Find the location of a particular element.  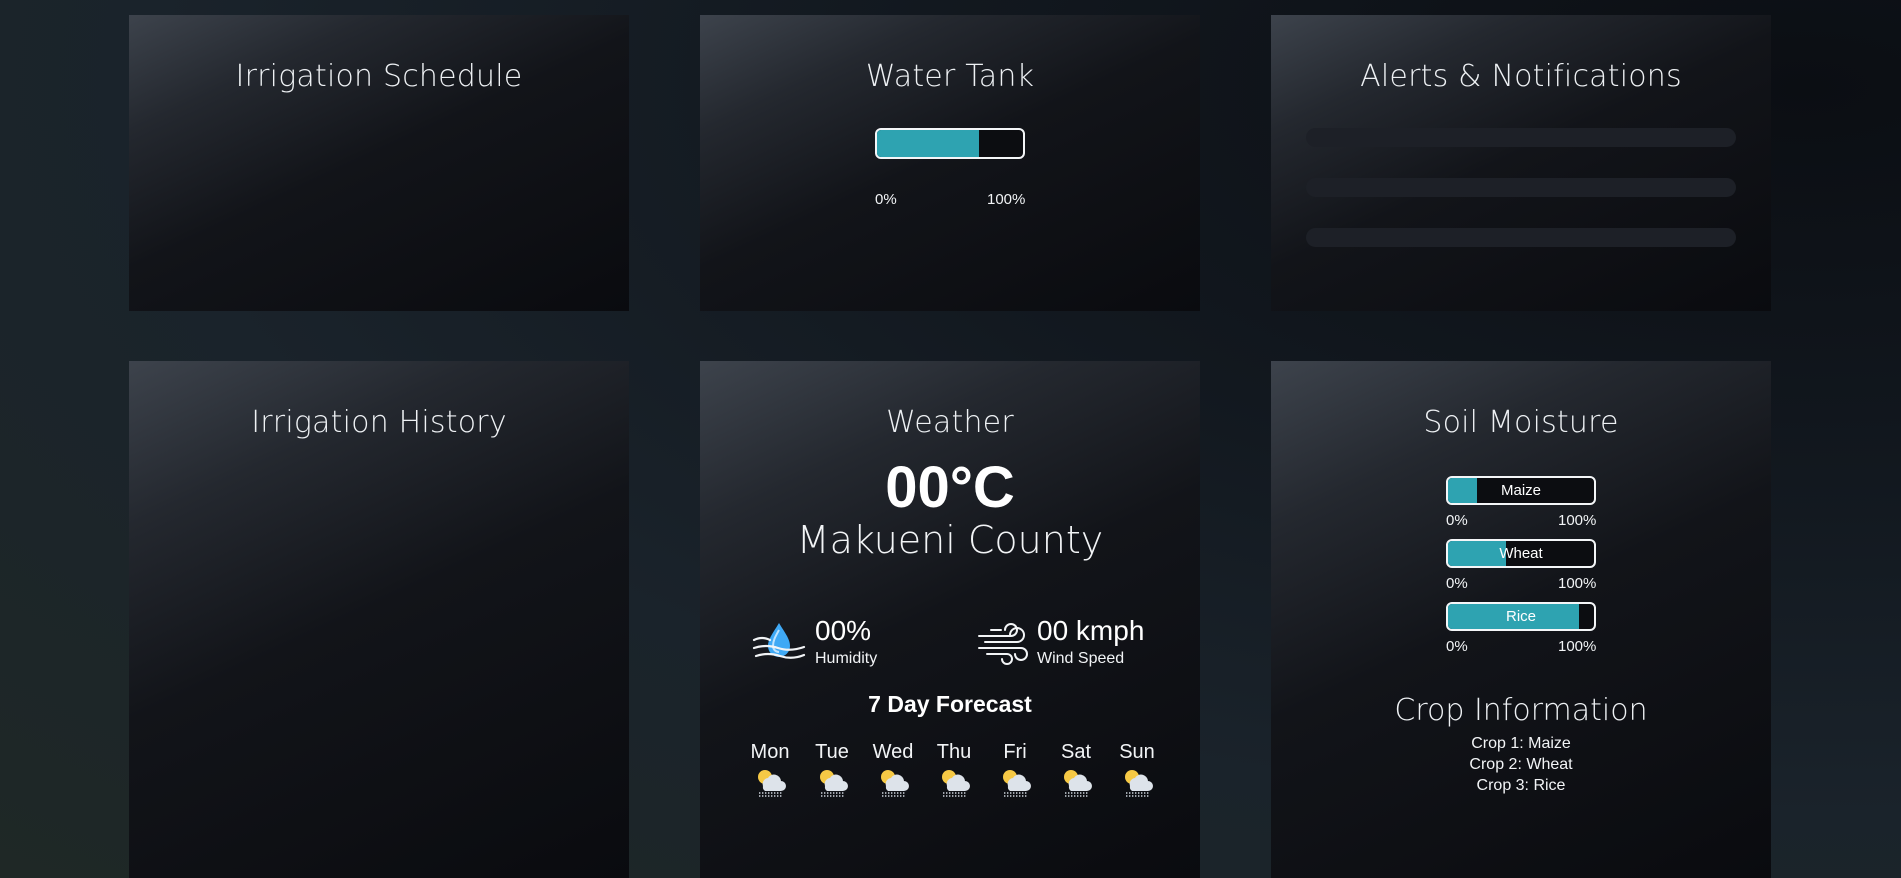

crop-info-line: Crop 3: Rice is located at coordinates (1521, 785).